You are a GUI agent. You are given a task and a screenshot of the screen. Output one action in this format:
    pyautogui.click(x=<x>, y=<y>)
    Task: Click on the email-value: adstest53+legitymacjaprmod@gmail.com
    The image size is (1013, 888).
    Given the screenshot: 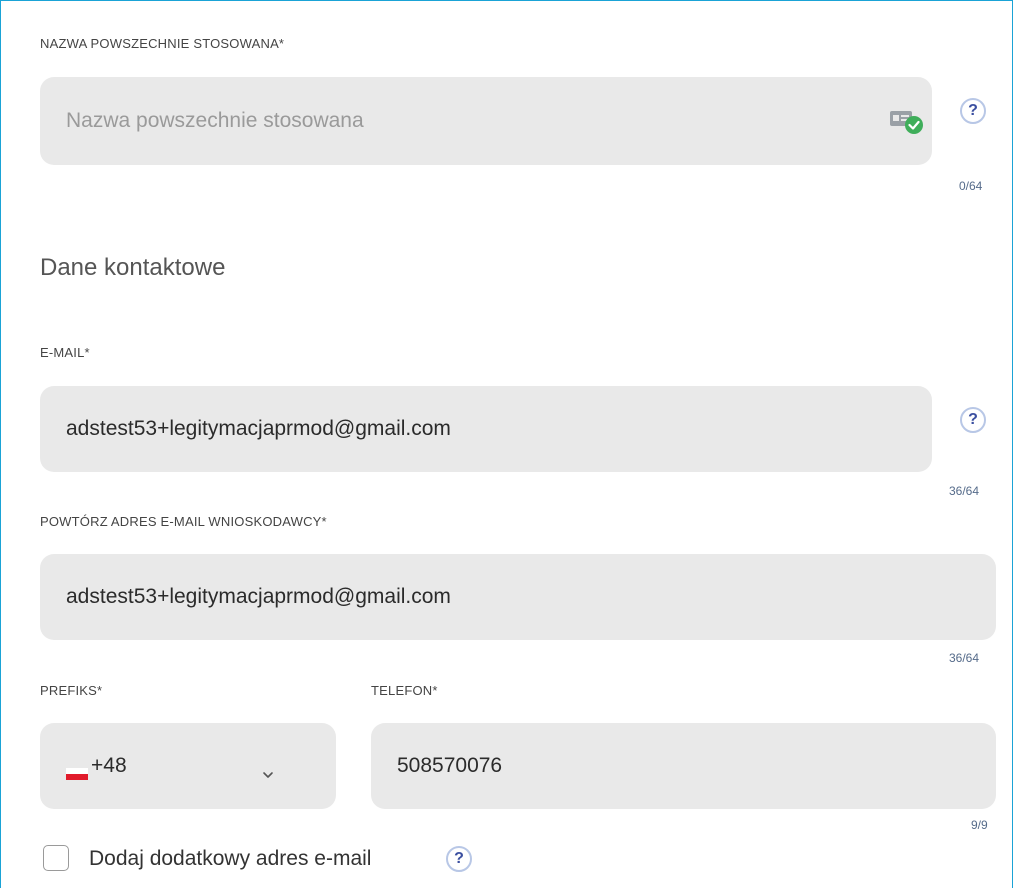 What is the action you would take?
    pyautogui.click(x=258, y=428)
    